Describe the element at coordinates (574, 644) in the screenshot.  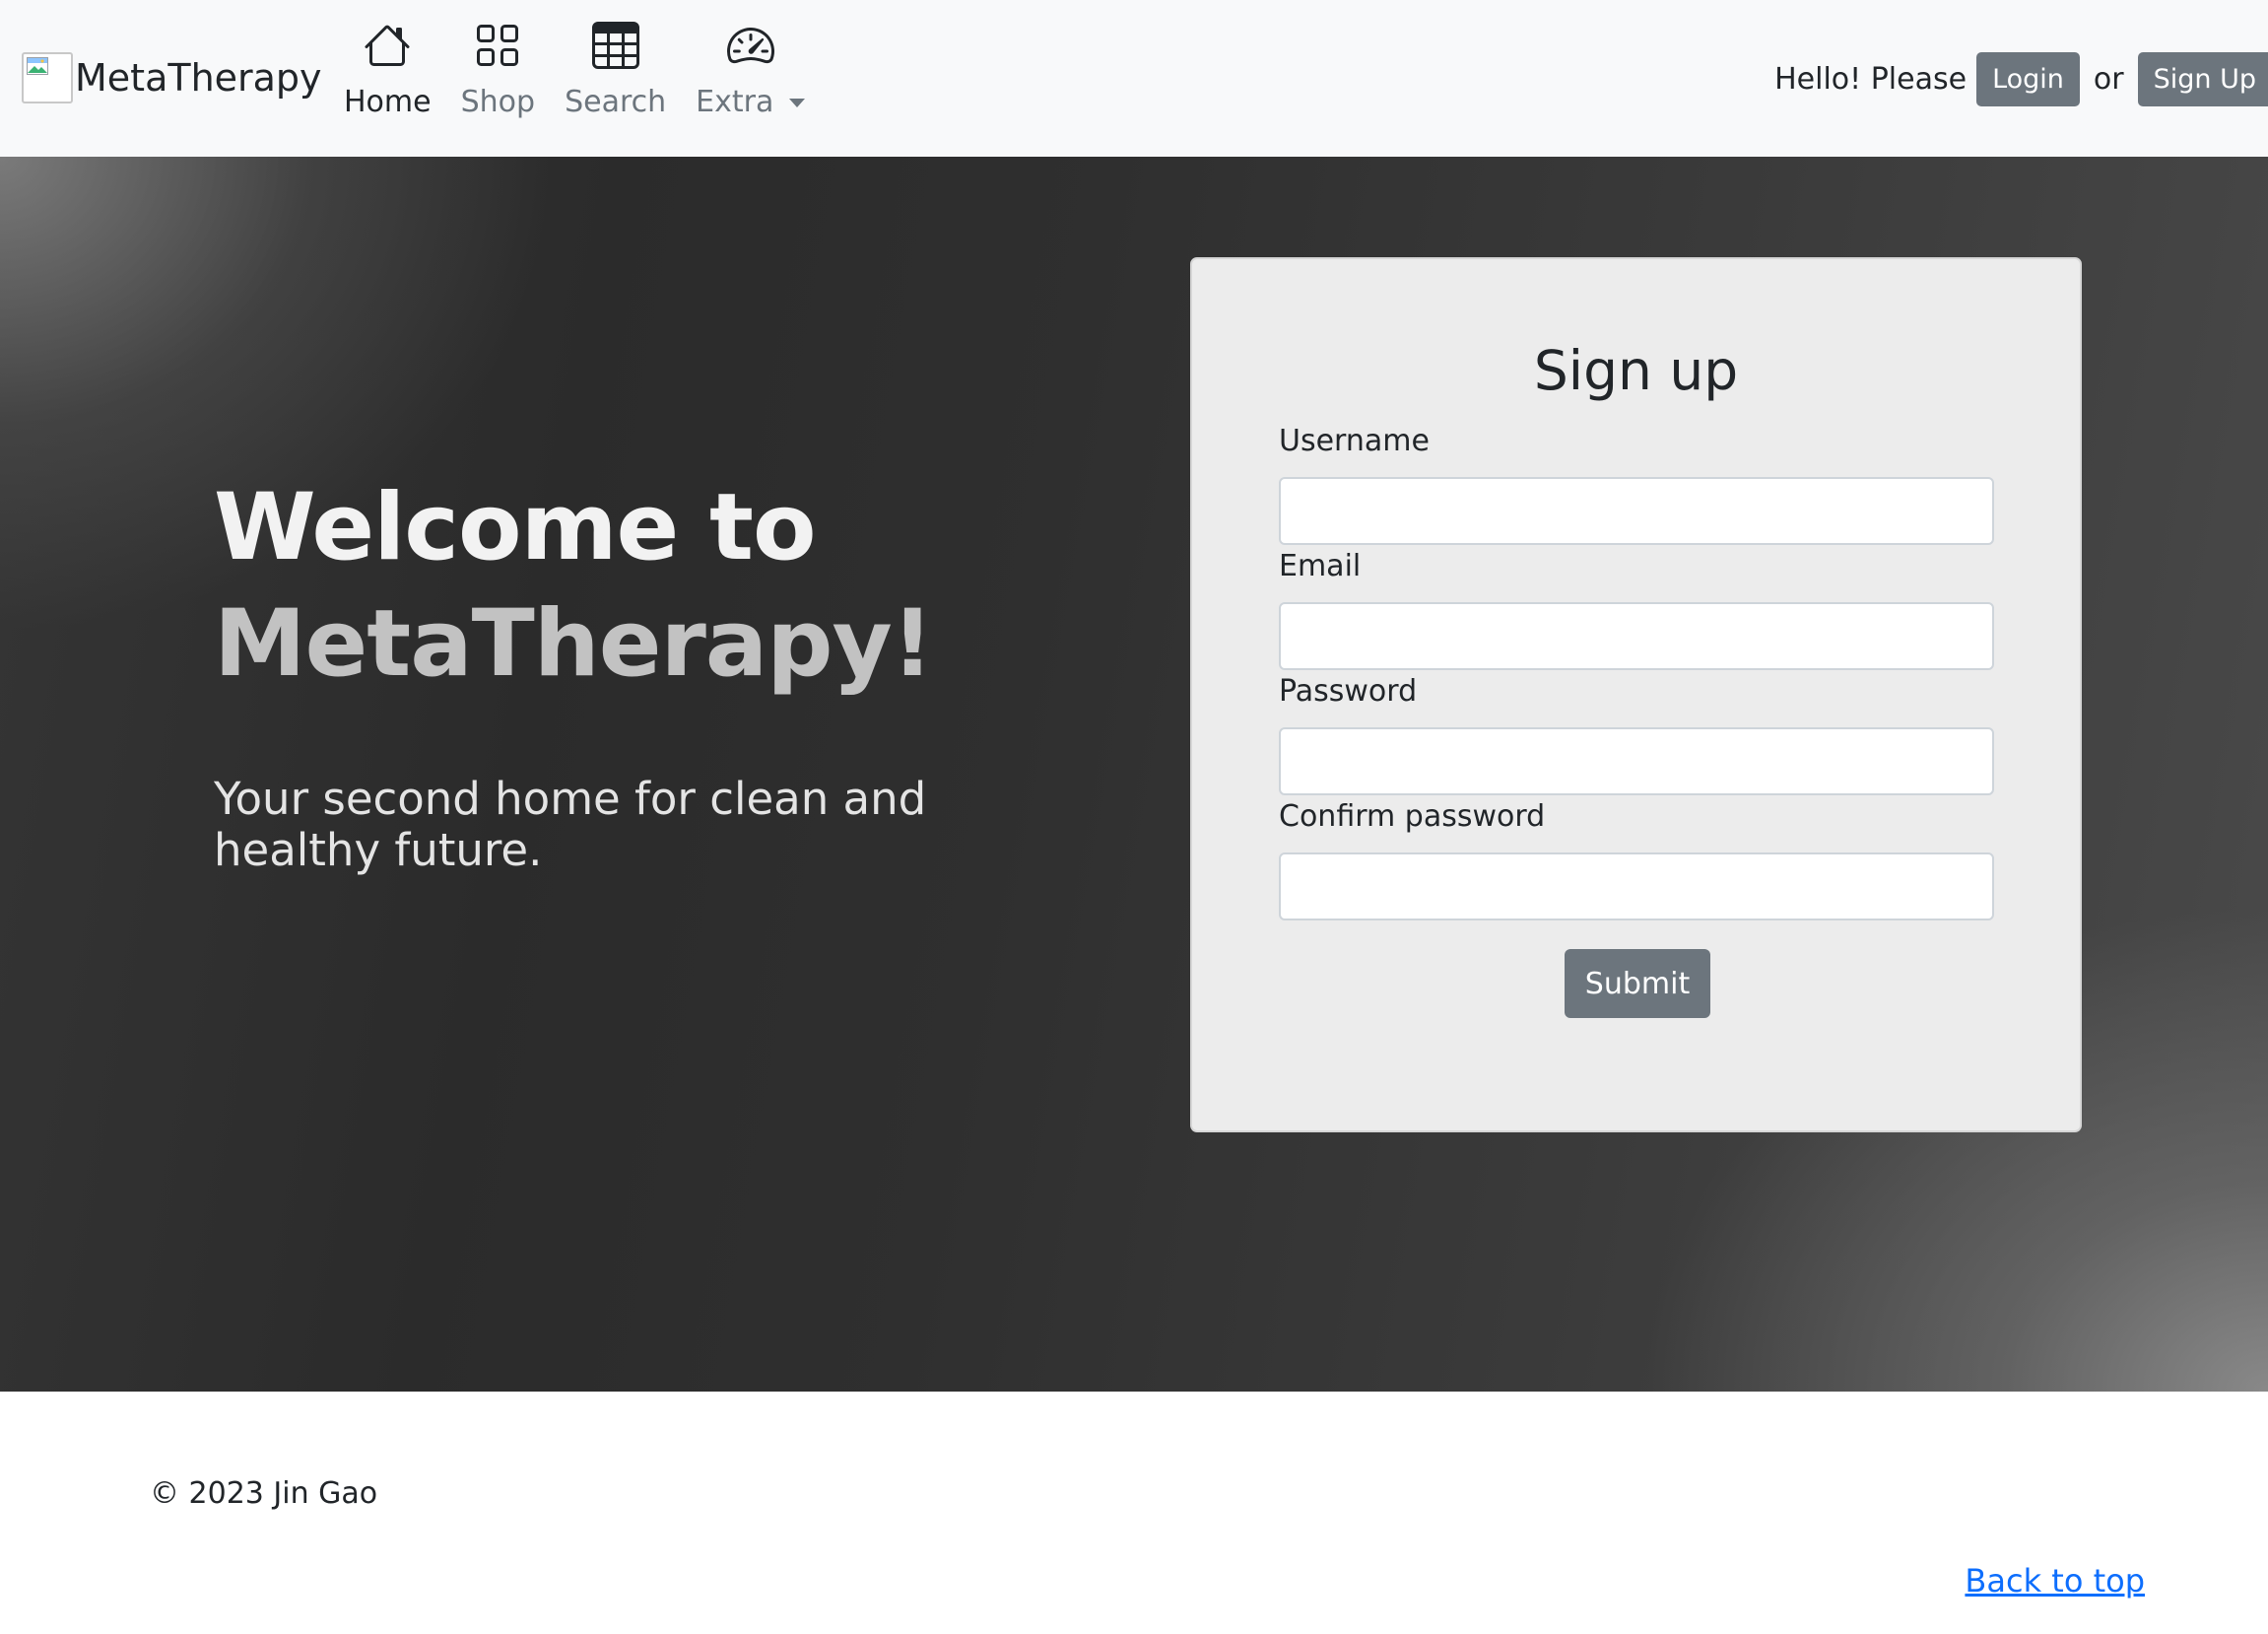
I see `hero-title-line2: MetaTherapy!` at that location.